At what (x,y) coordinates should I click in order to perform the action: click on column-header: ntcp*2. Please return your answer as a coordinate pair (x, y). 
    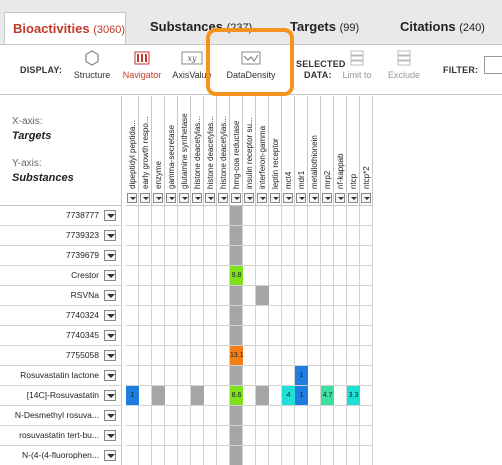
    Looking at the image, I should click on (366, 151).